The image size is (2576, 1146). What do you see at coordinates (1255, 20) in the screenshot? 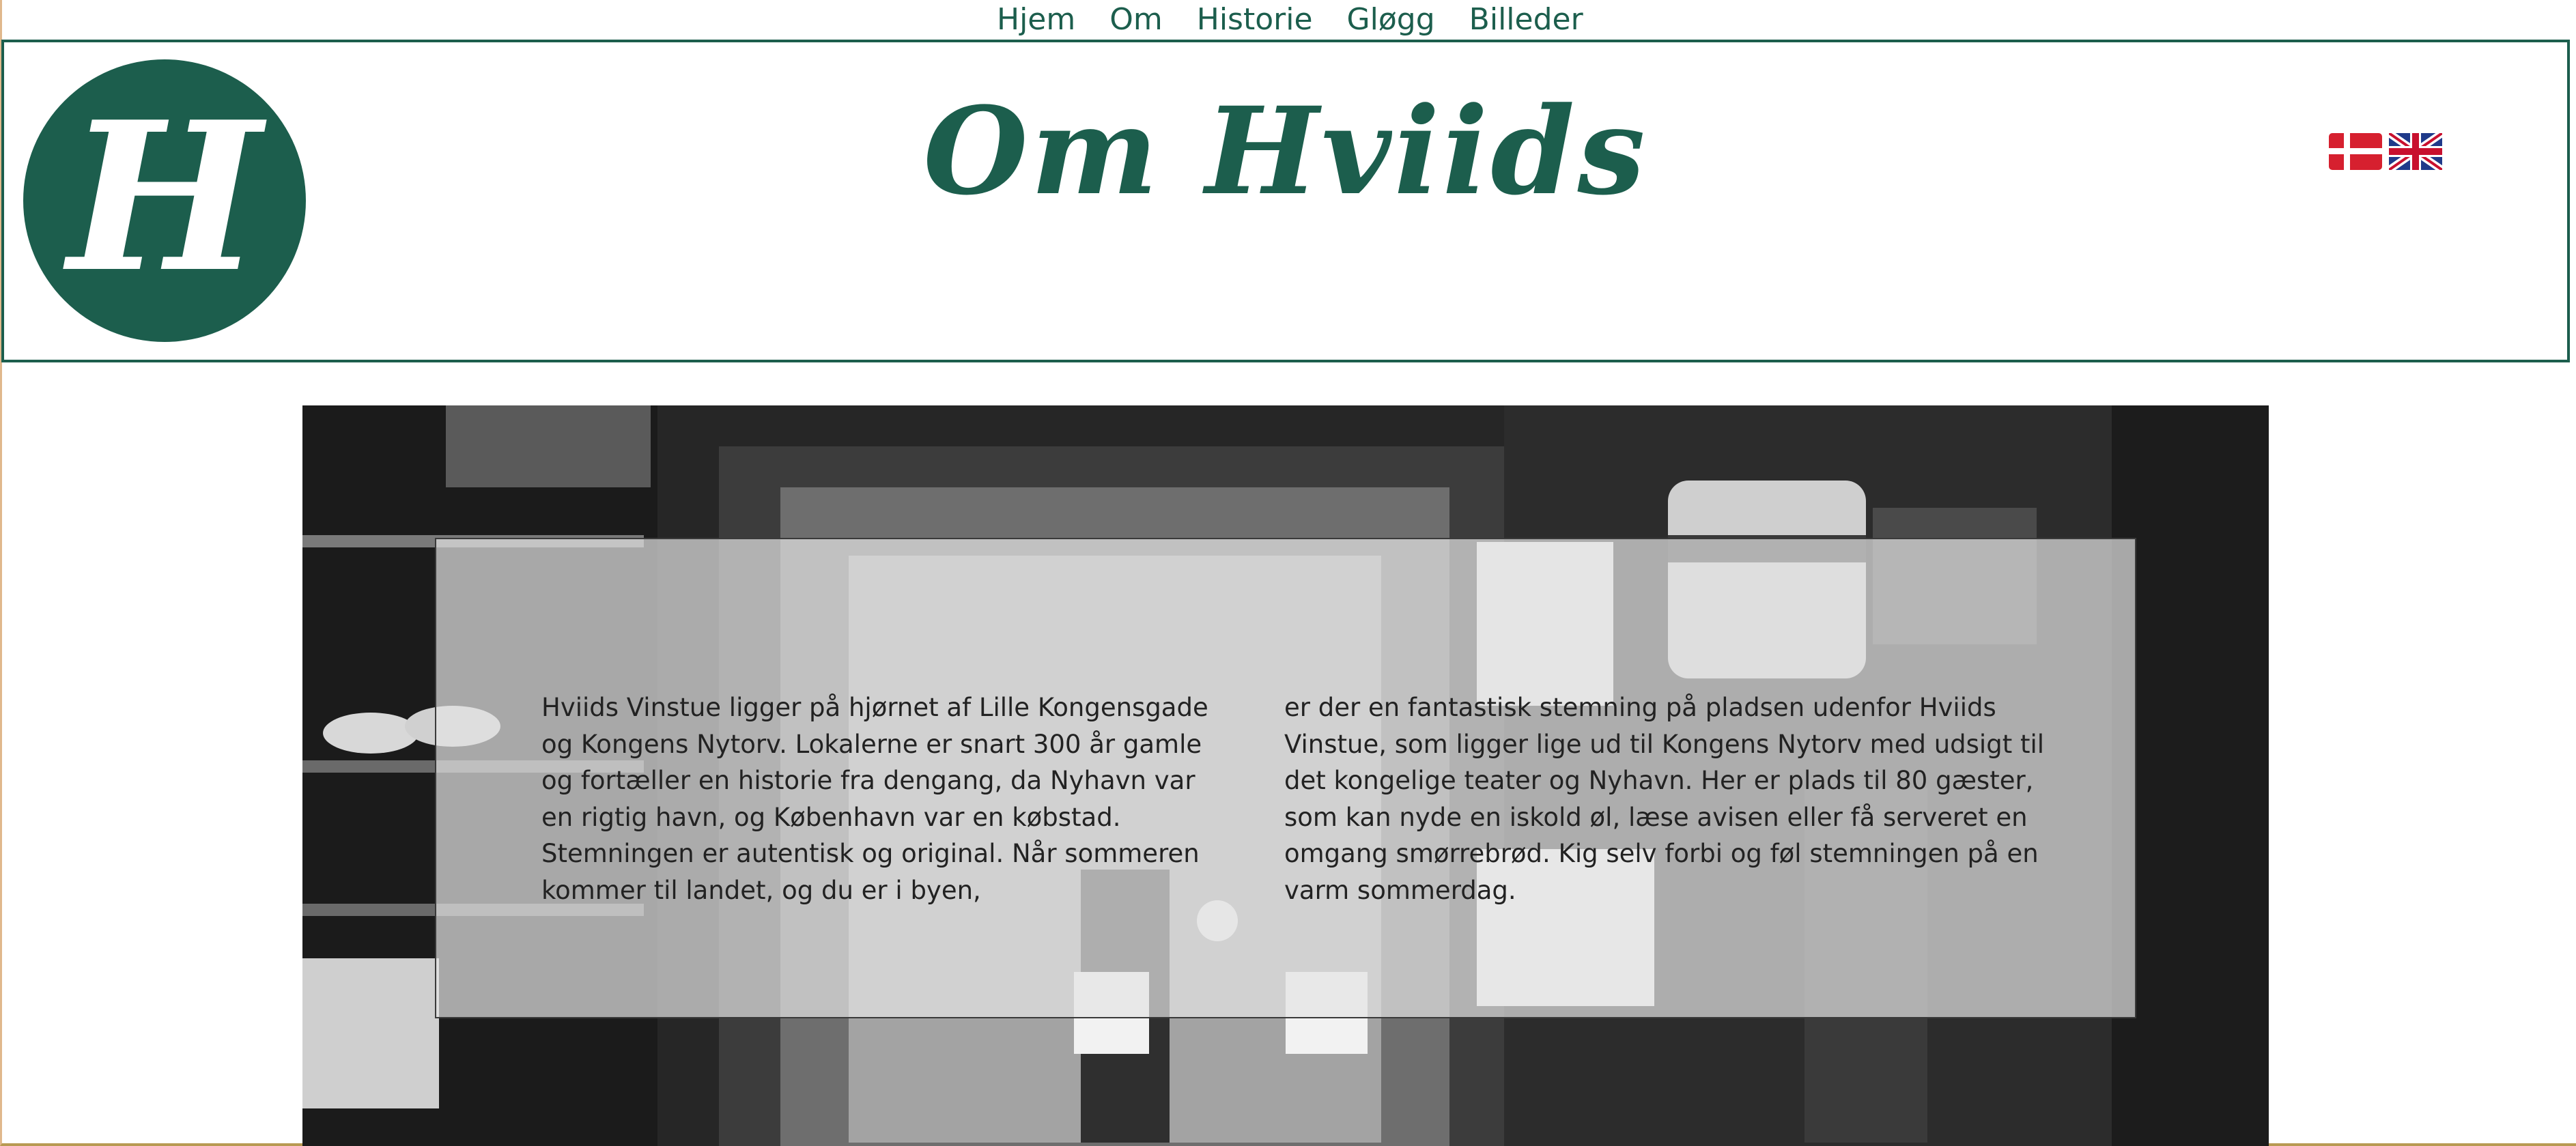
I see `nav-link-historie: Historie` at bounding box center [1255, 20].